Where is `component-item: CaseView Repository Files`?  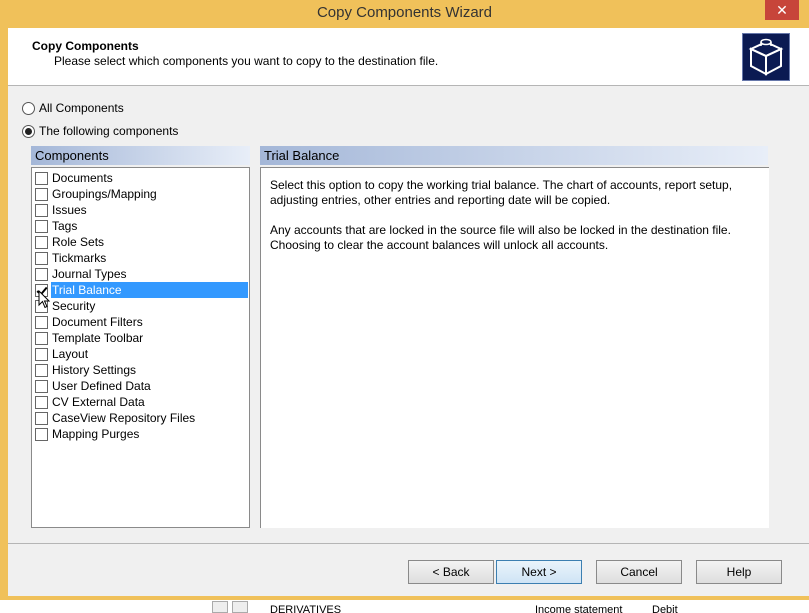 component-item: CaseView Repository Files is located at coordinates (140, 418).